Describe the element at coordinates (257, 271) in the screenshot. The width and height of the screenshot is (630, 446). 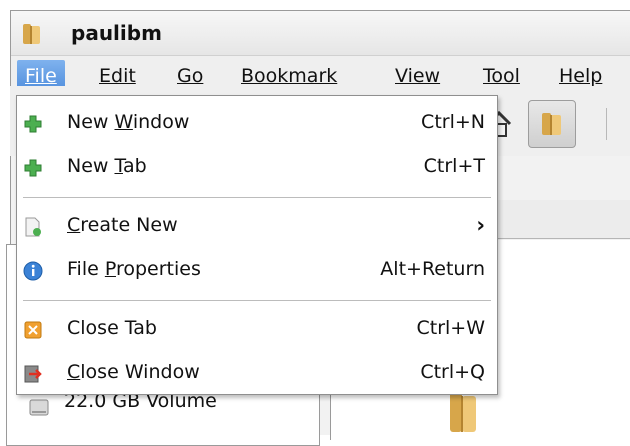
I see `menu-item-file-properties: File Properties Alt+Return` at that location.